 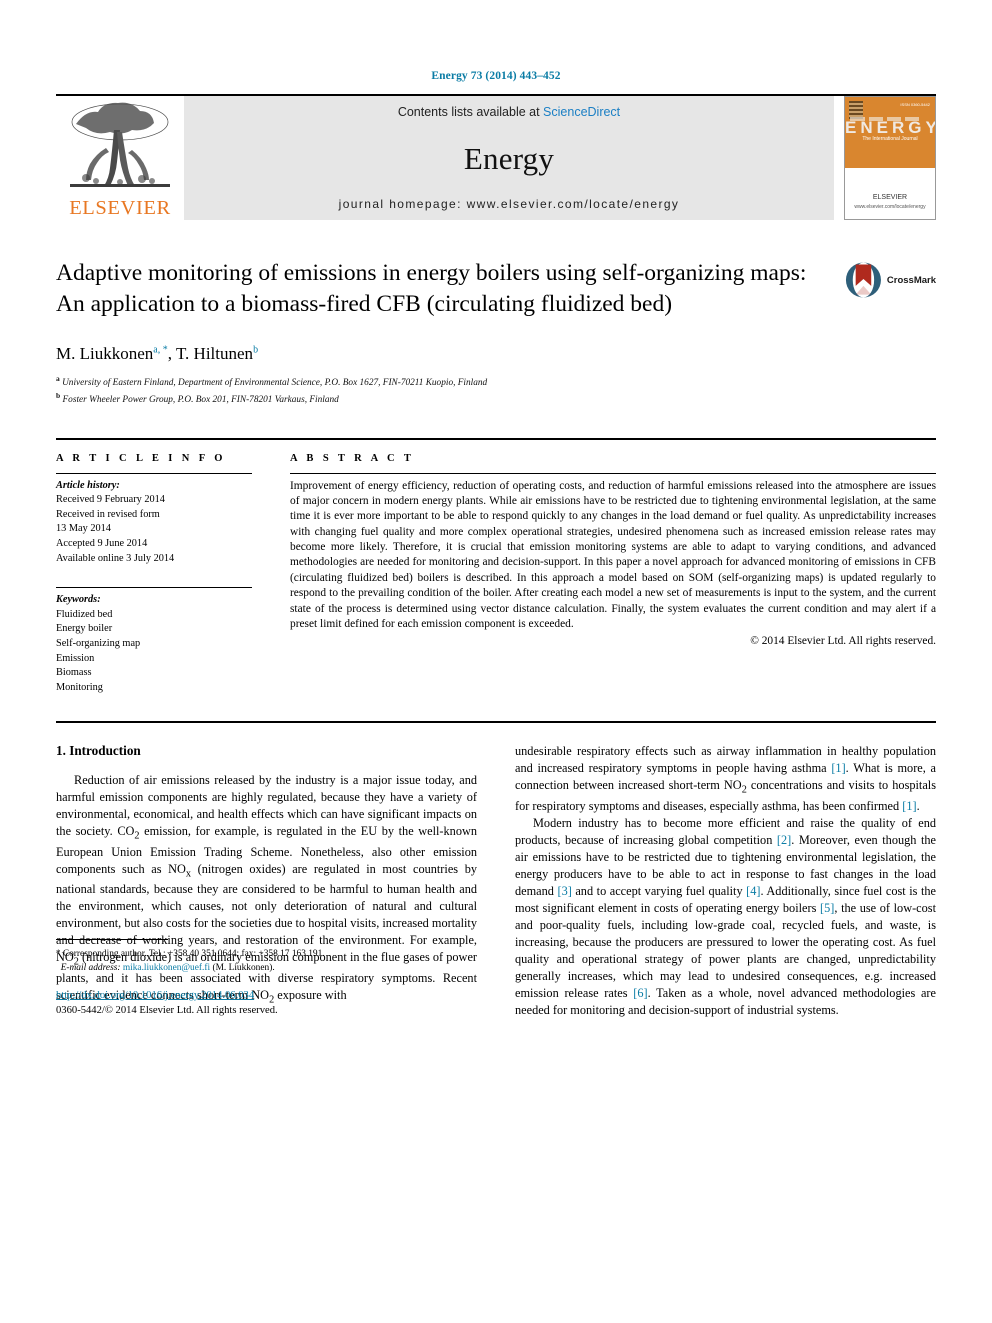 I want to click on citation-ref: [4], so click(x=753, y=891).